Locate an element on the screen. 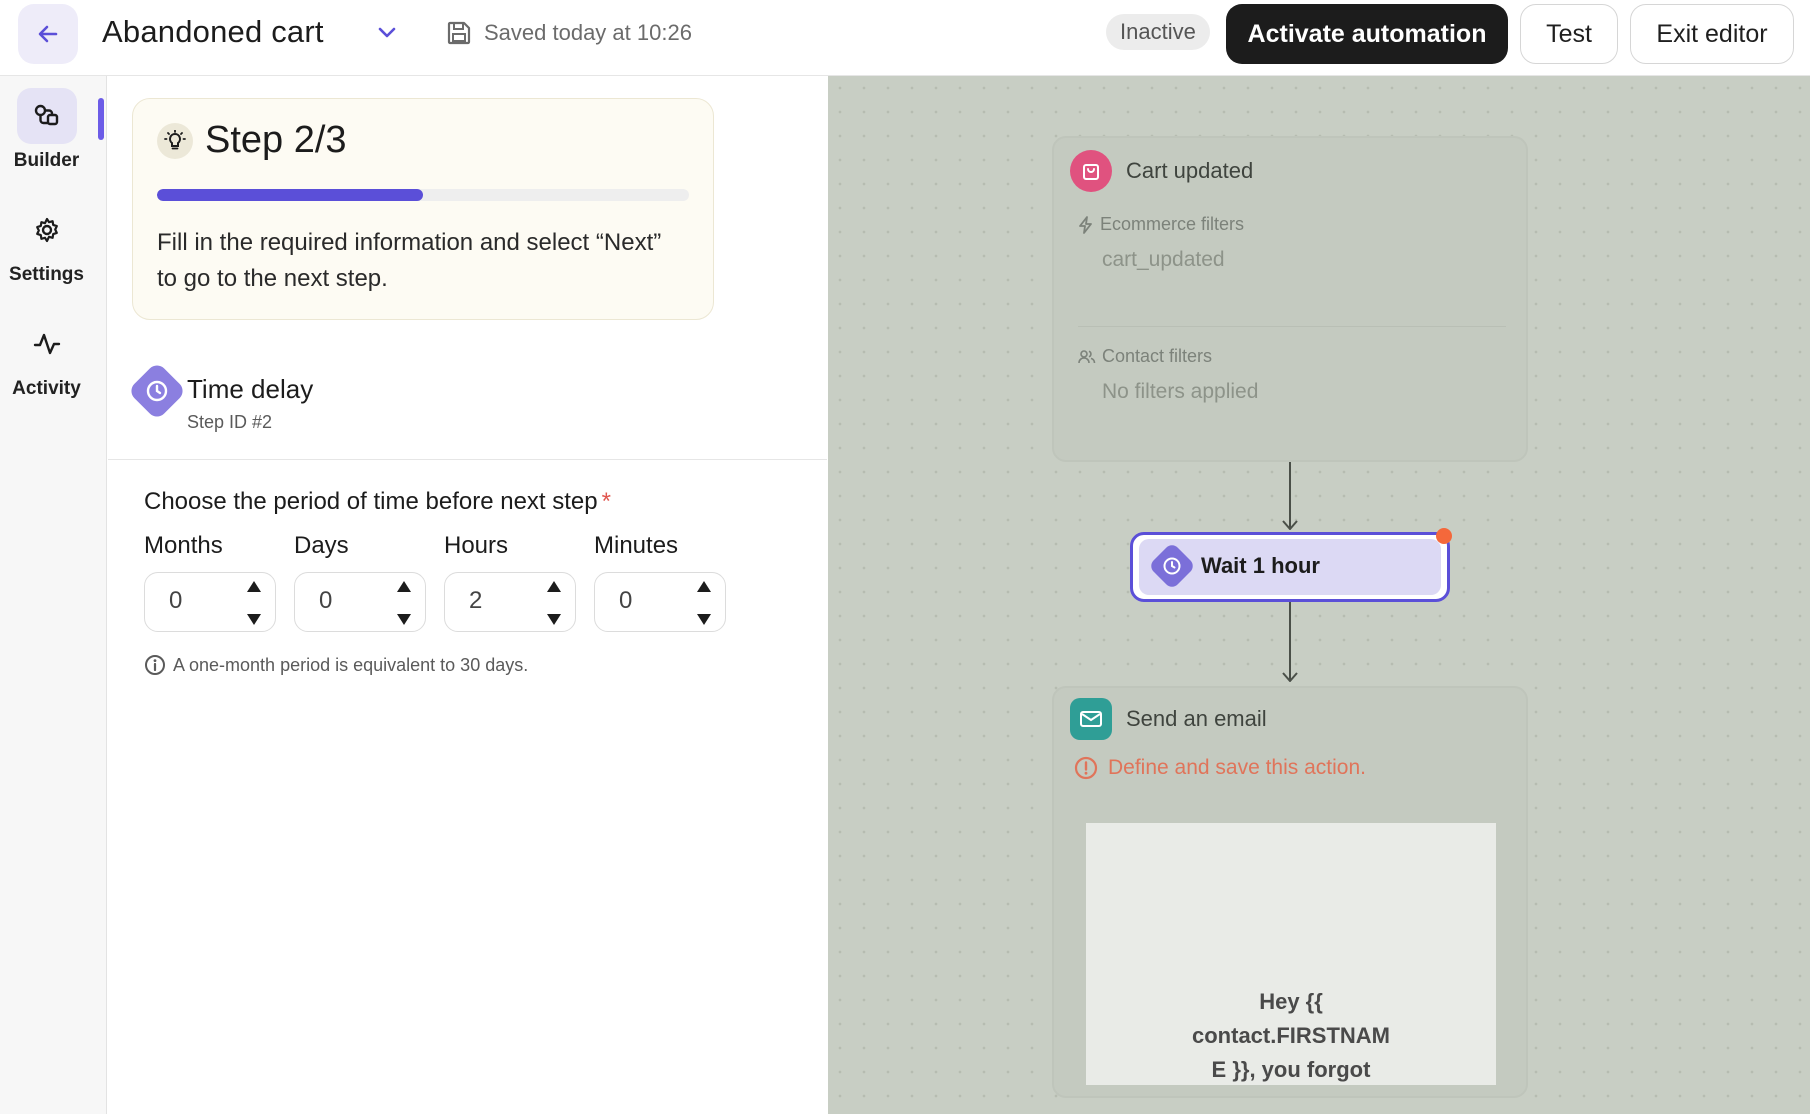  lightbulb-icon is located at coordinates (175, 140).